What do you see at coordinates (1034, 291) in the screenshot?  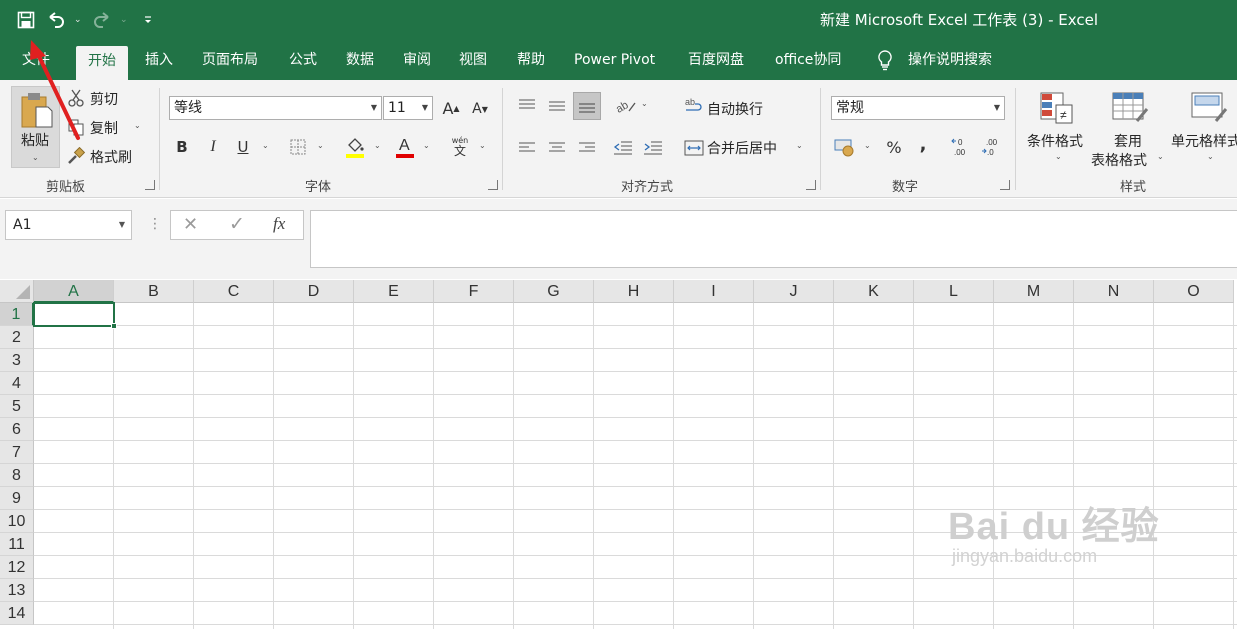 I see `column-header-m: M` at bounding box center [1034, 291].